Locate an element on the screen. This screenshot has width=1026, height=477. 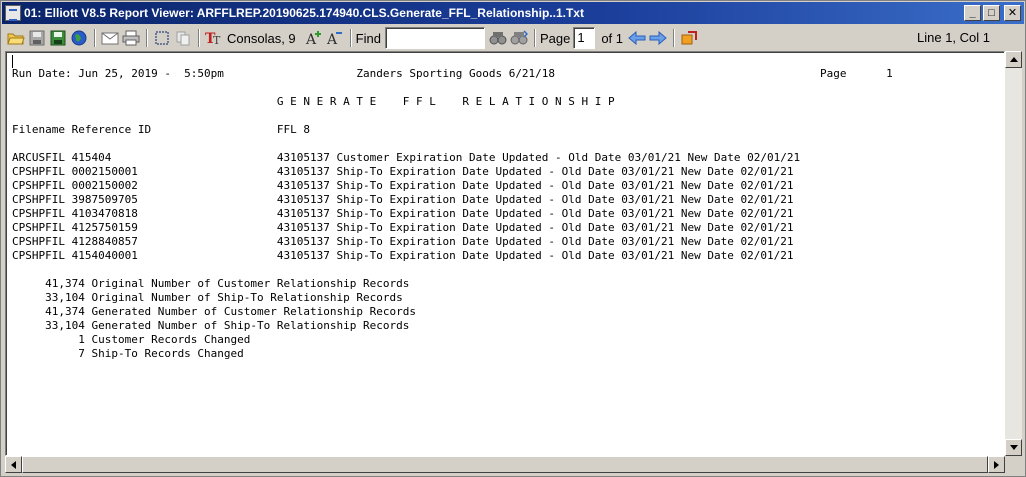
export-icon is located at coordinates (689, 38).